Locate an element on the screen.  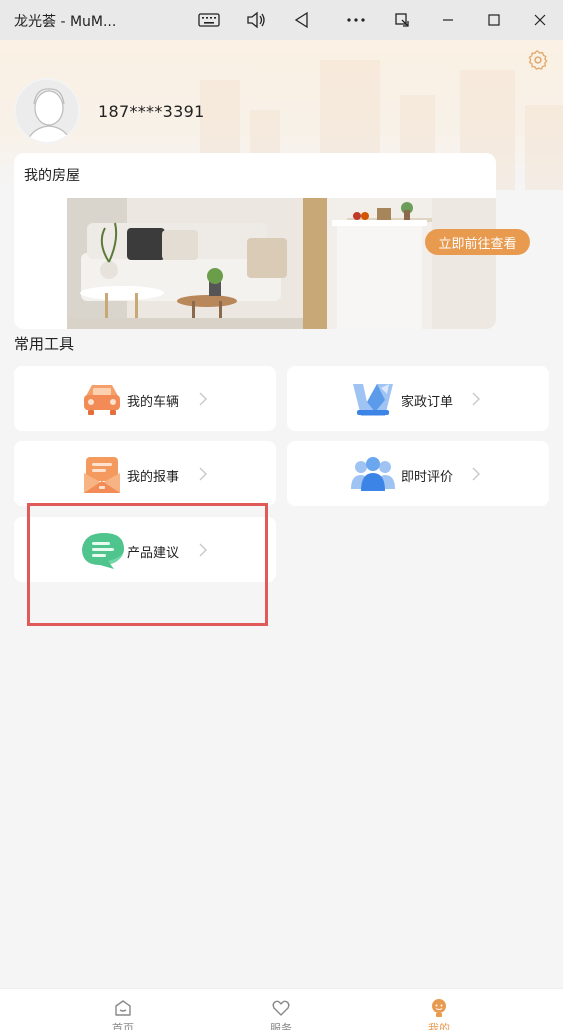
tool-housekeeping-orders: 家政订单 is located at coordinates (418, 398).